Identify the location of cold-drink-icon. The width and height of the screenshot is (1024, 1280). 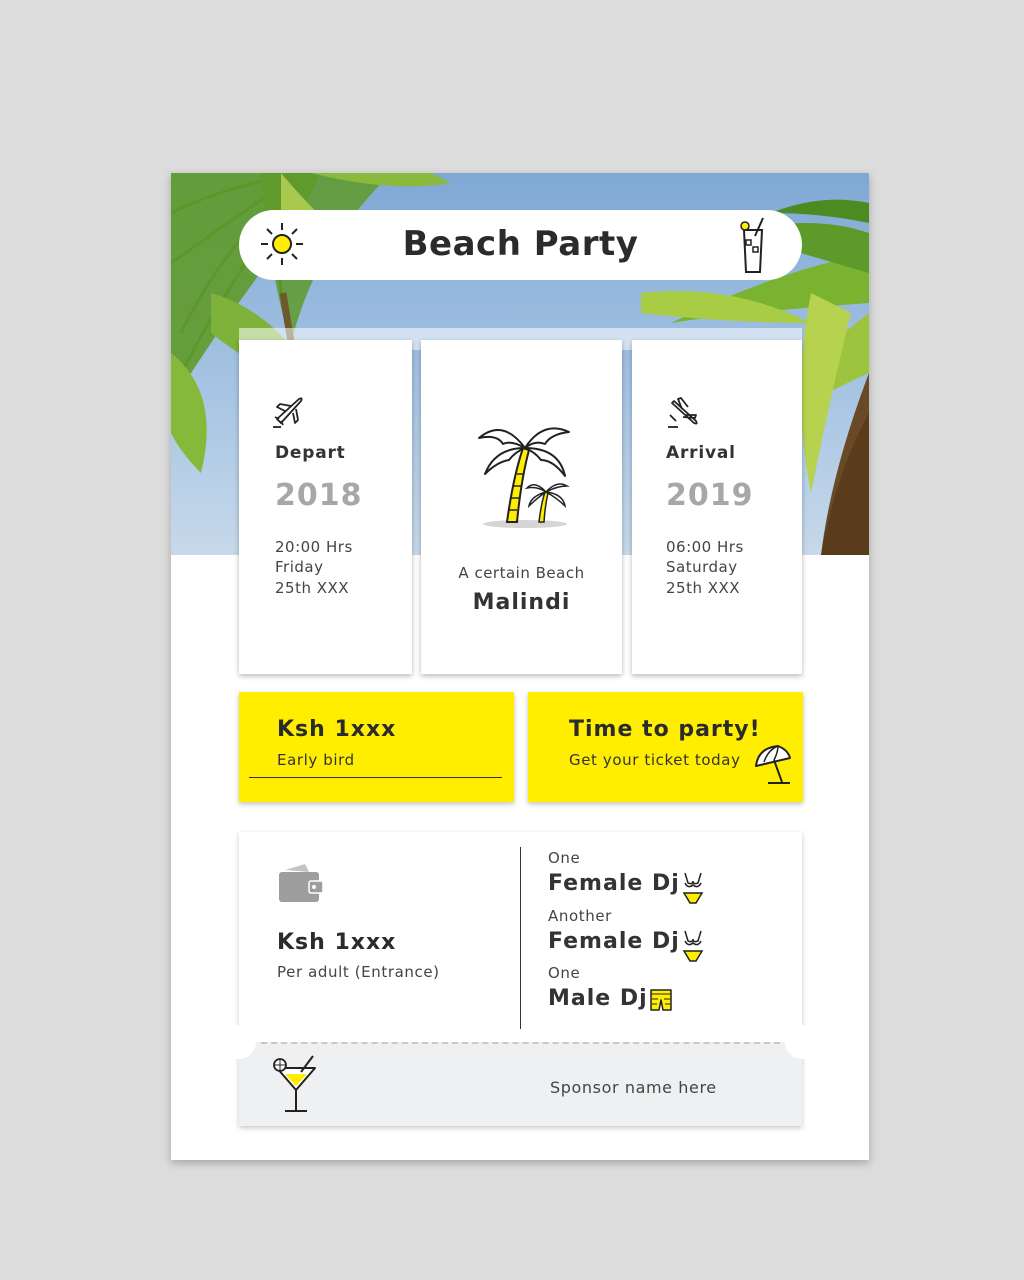
(752, 245).